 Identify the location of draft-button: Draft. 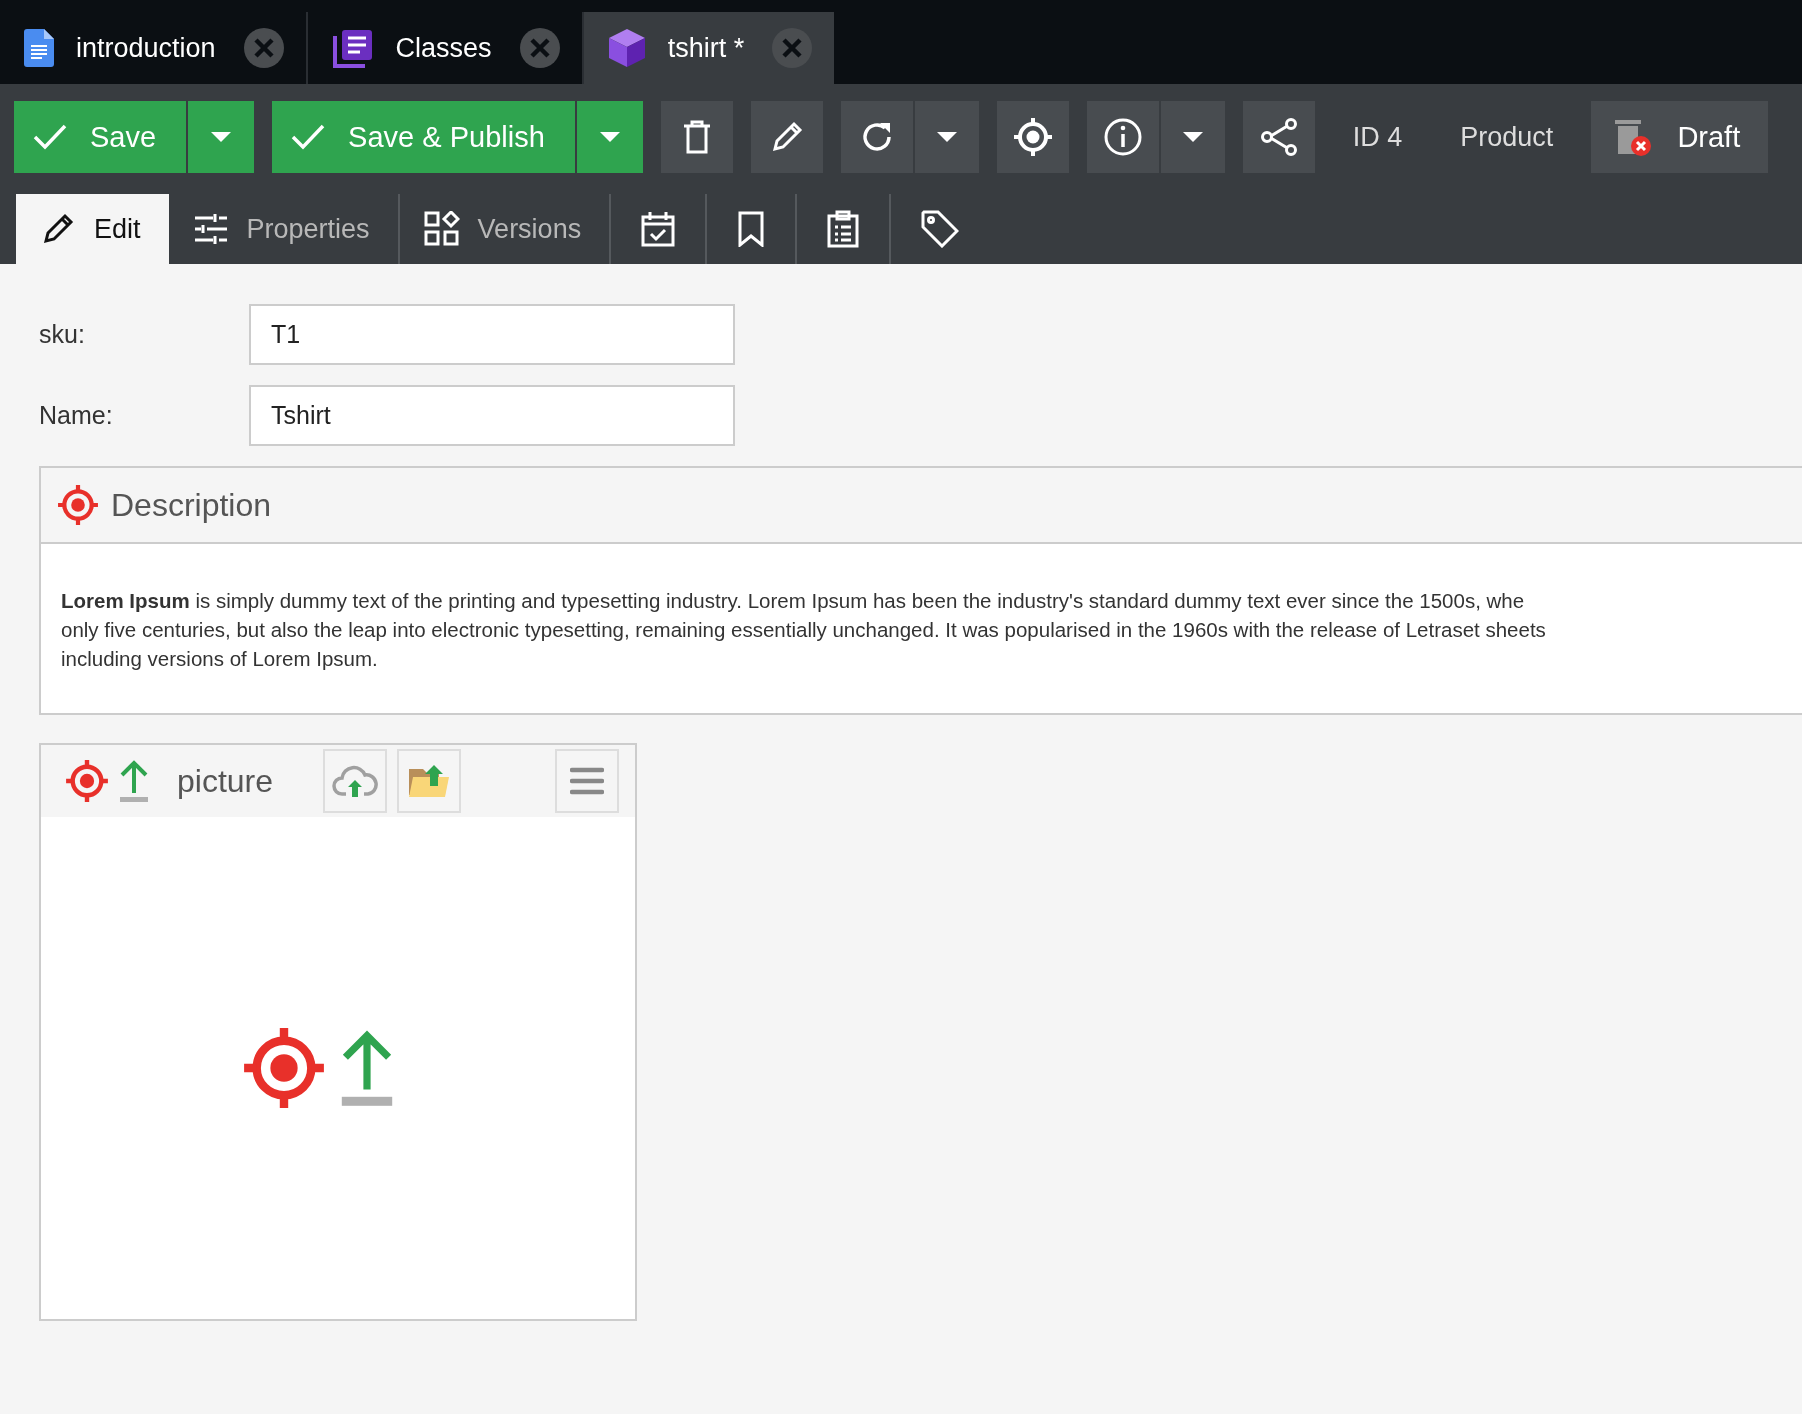
(1680, 137).